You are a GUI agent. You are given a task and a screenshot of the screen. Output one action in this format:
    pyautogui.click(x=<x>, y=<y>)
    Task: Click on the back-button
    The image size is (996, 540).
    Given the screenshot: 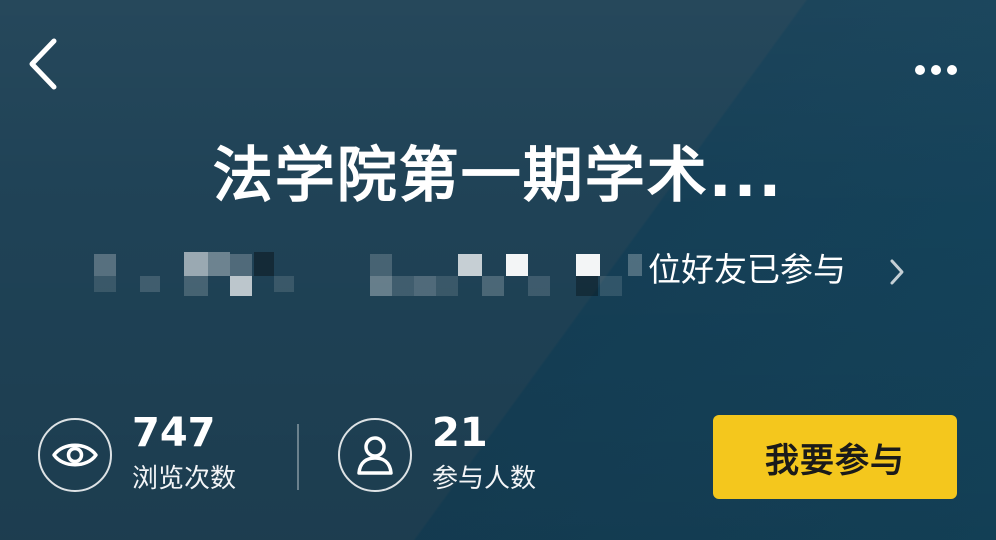 What is the action you would take?
    pyautogui.click(x=43, y=64)
    